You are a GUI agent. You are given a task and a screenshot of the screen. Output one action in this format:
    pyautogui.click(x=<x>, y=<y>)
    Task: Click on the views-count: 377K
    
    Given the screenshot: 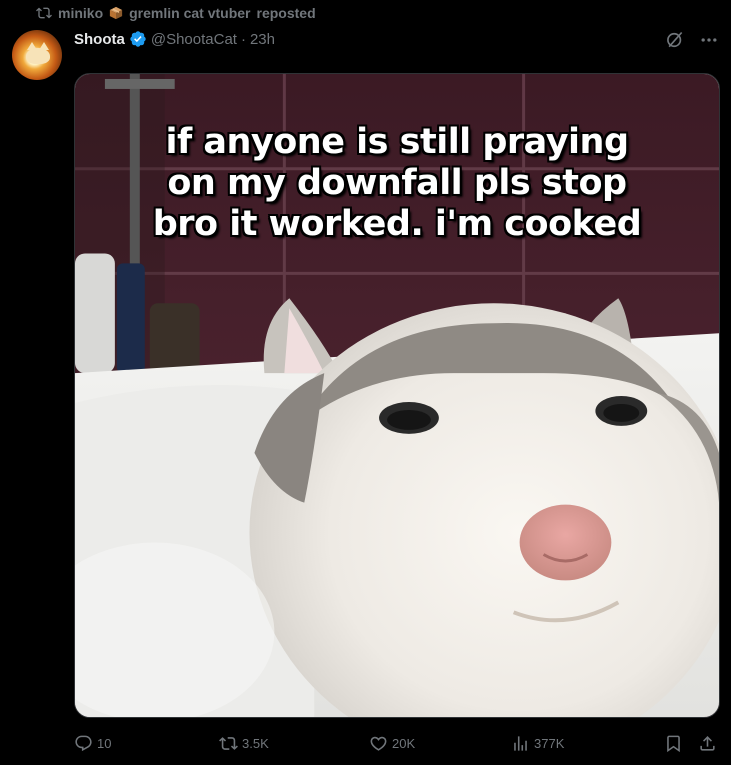 What is the action you would take?
    pyautogui.click(x=549, y=743)
    